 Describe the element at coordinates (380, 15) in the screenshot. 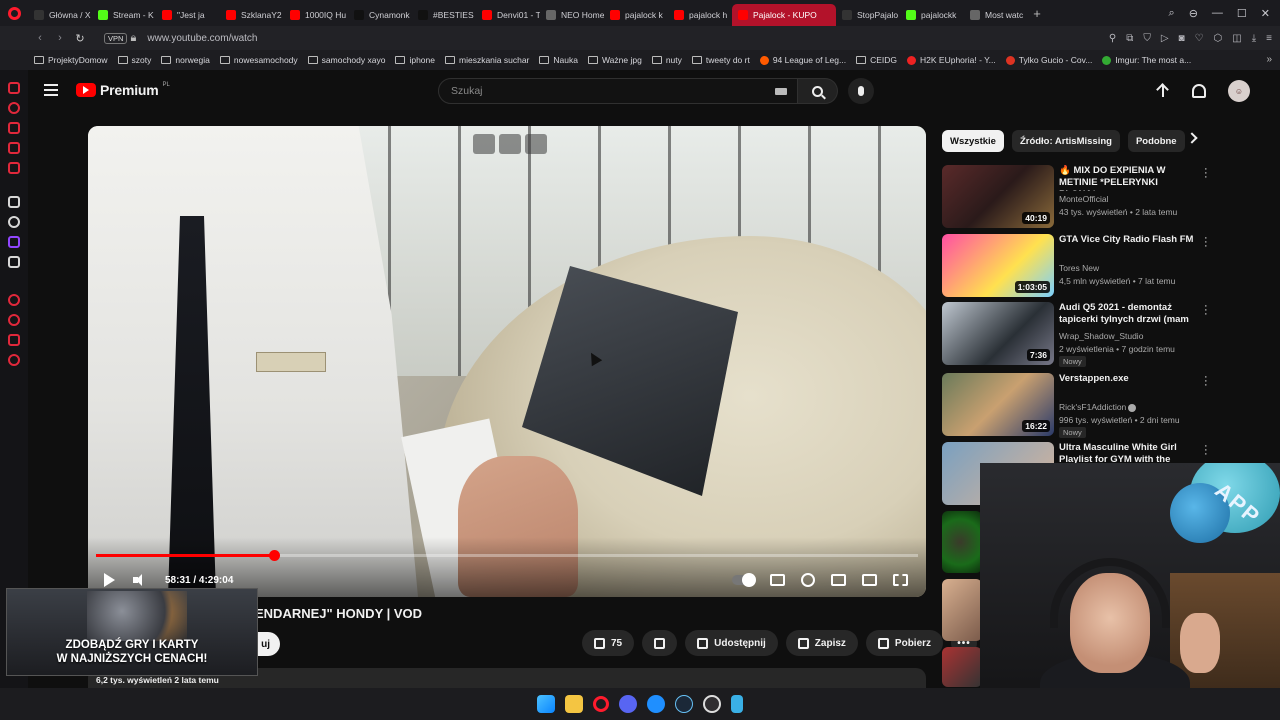

I see `browser-tab: Cynamonk` at that location.